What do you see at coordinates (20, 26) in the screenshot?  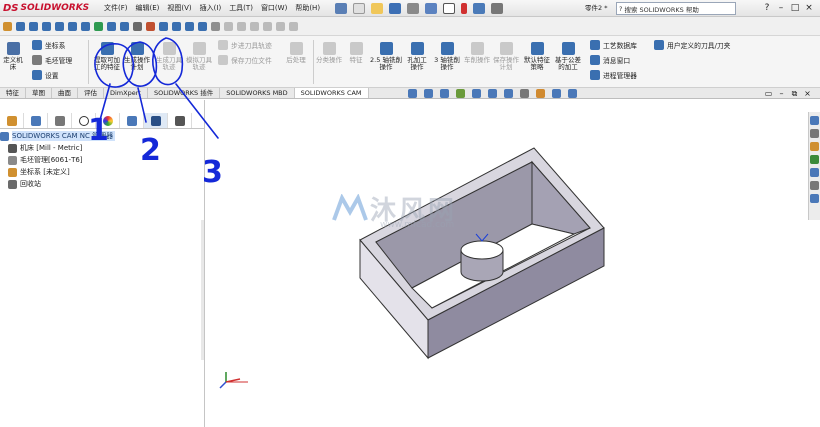 I see `stock-icon` at bounding box center [20, 26].